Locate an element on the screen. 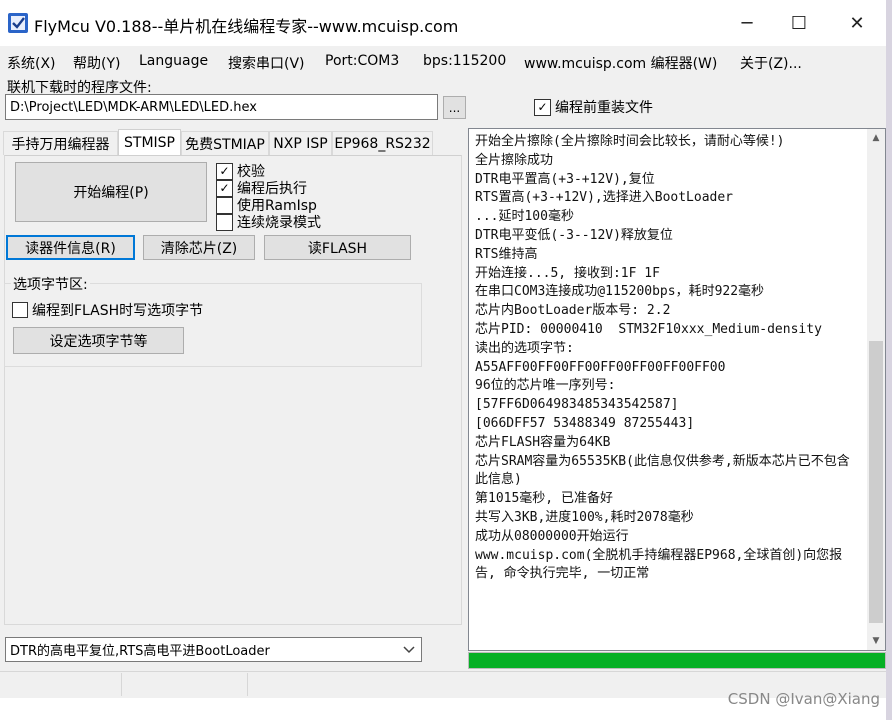  tab-nxp-isp: NXP ISP is located at coordinates (300, 143).